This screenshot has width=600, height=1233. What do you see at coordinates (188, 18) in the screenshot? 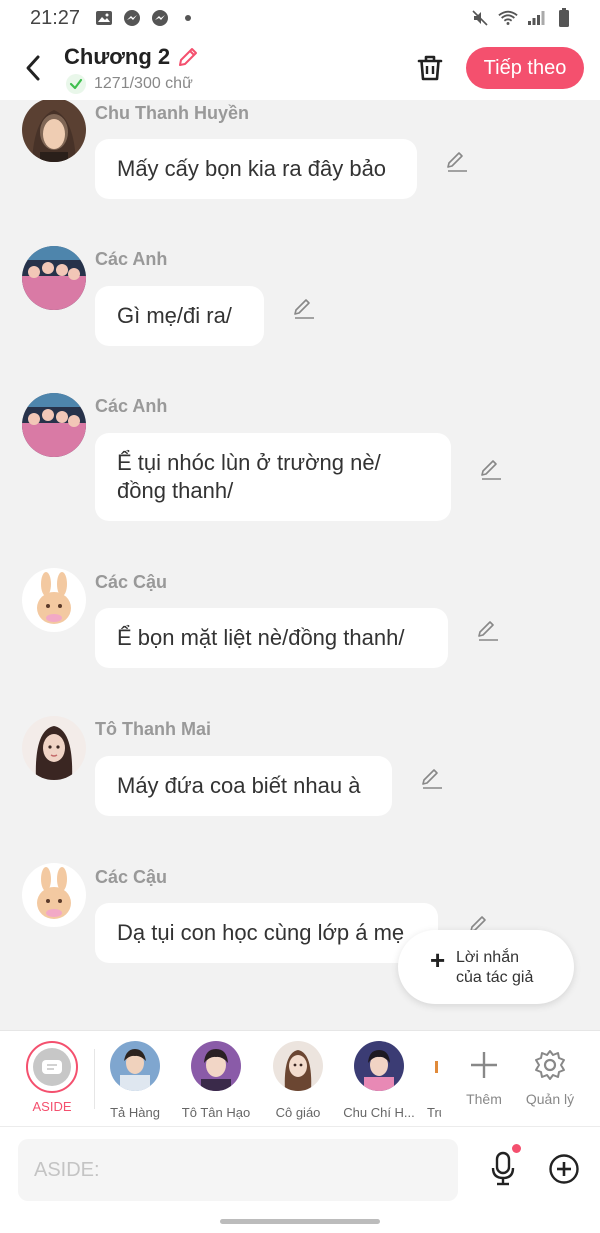
I see `dot-icon` at bounding box center [188, 18].